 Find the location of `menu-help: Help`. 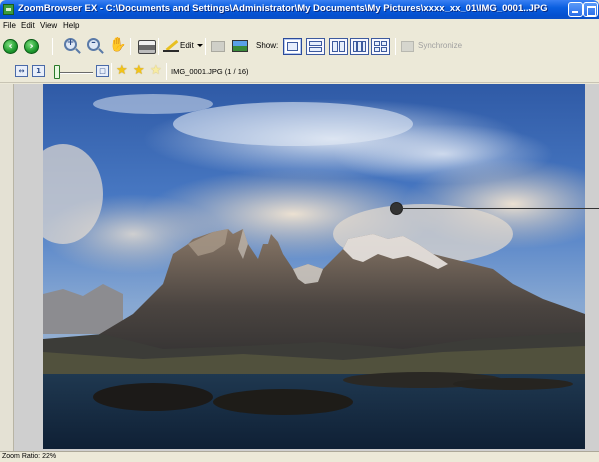

menu-help: Help is located at coordinates (71, 25).